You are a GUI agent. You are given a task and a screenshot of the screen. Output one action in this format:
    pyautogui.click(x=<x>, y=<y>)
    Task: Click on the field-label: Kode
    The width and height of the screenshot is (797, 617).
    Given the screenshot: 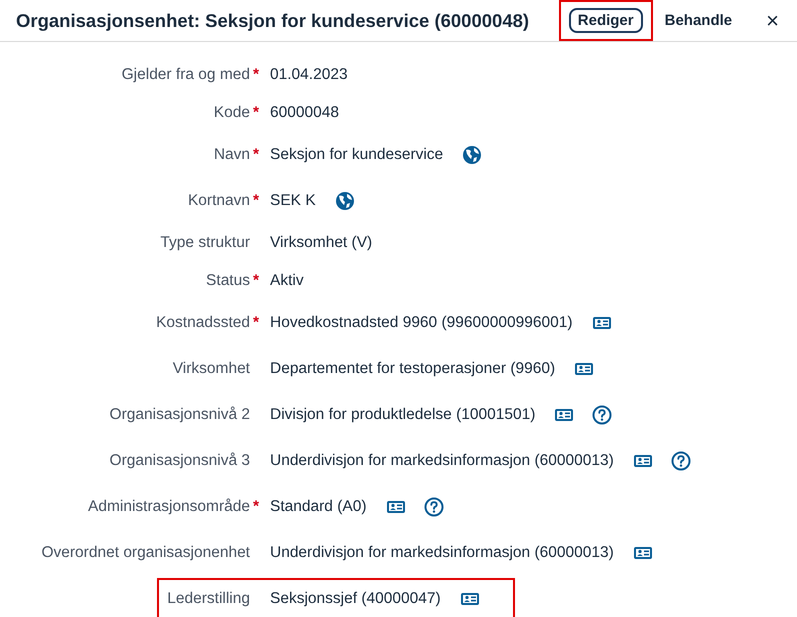 What is the action you would take?
    pyautogui.click(x=232, y=113)
    